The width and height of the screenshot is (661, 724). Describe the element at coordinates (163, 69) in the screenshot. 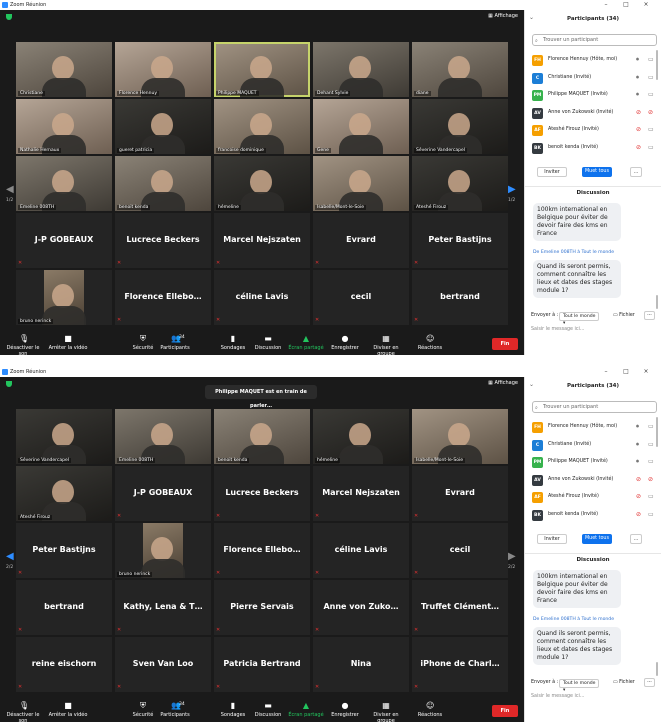

I see `participant-tile: Florence Hennuy` at that location.